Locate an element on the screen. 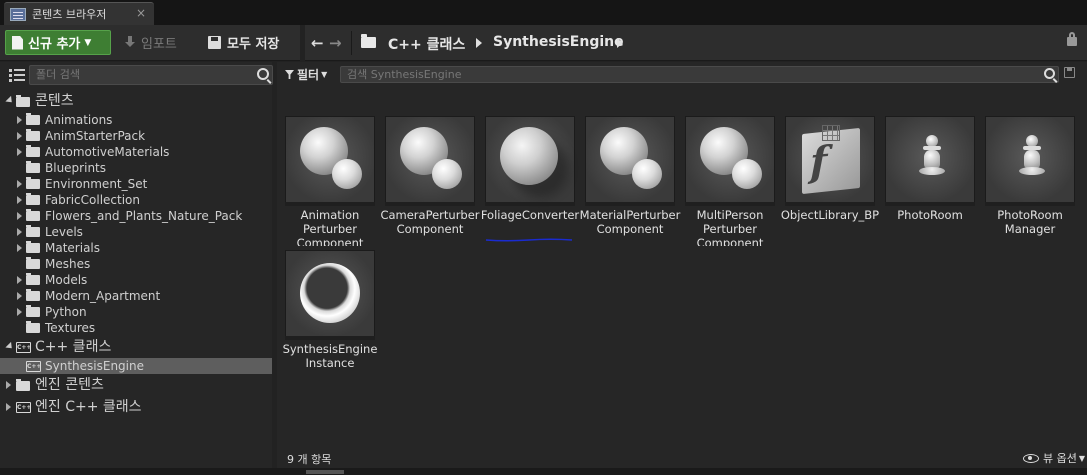 This screenshot has height=475, width=1087. tree-item: Levels is located at coordinates (136, 232).